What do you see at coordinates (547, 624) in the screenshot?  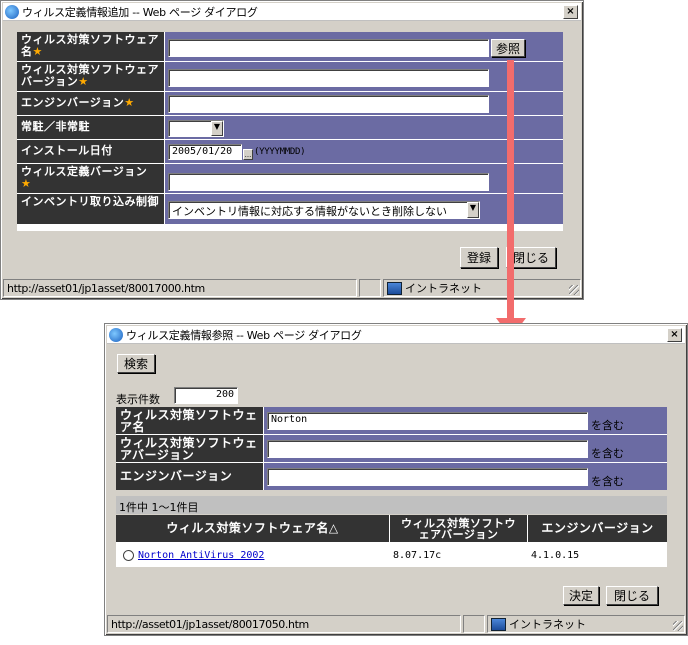 I see `dialog2-zone-label: イントラネット` at bounding box center [547, 624].